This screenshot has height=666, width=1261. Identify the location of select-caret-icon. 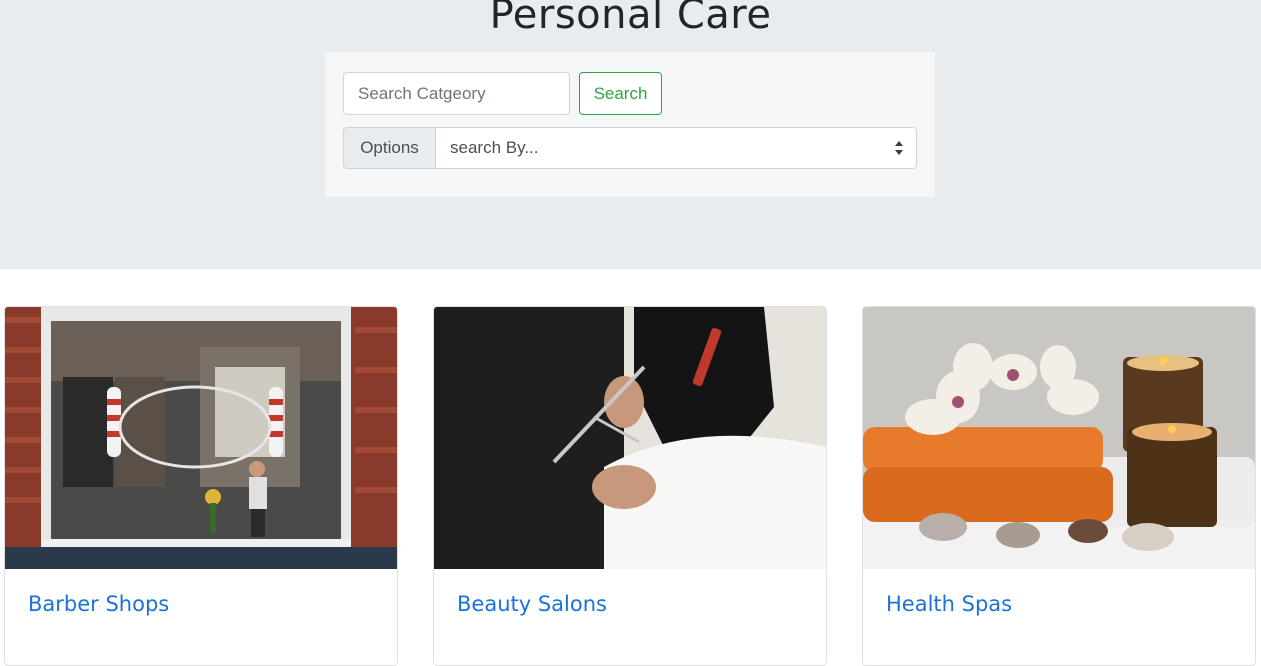
(899, 148).